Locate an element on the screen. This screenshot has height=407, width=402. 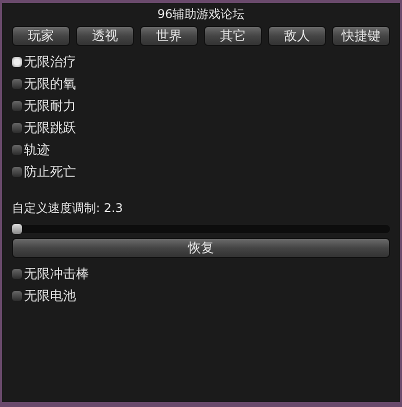
option-label: 无限治疗 is located at coordinates (50, 62).